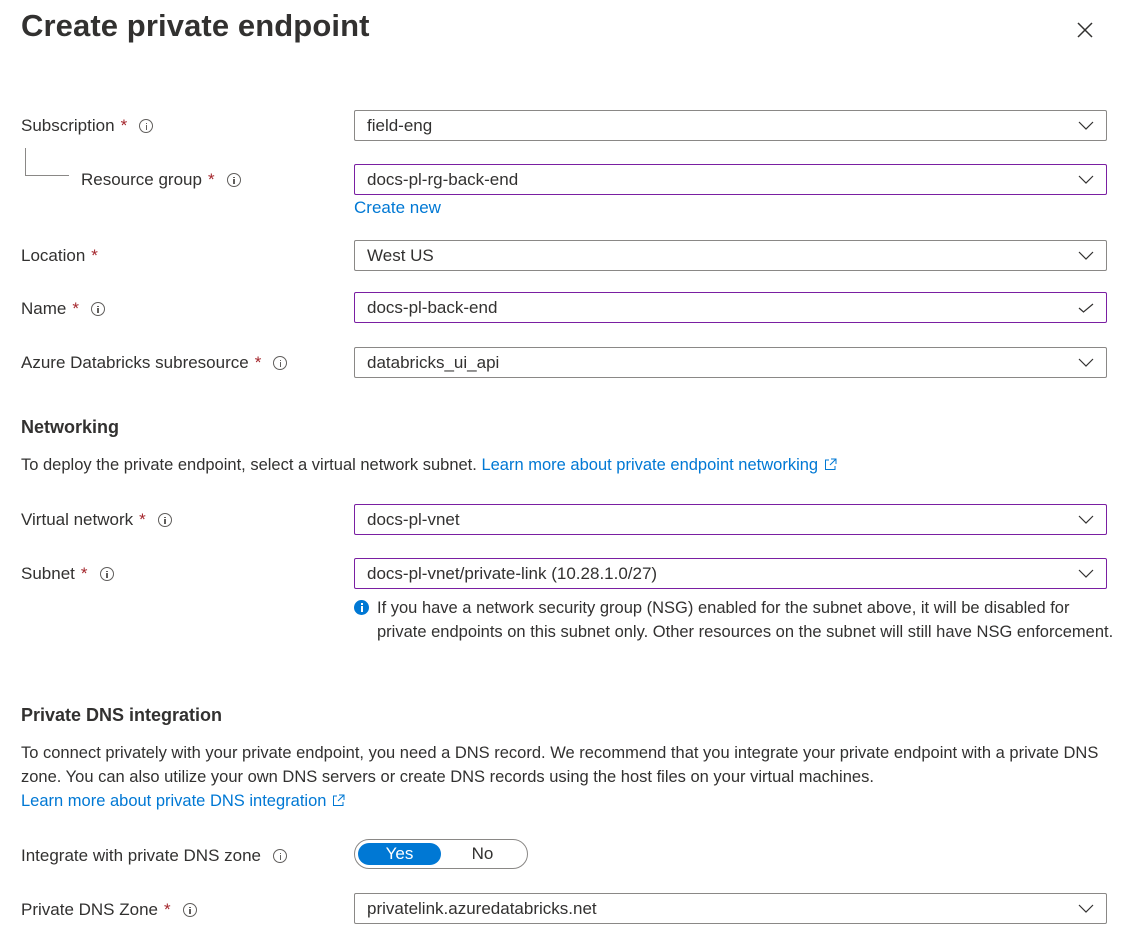 This screenshot has width=1124, height=952. What do you see at coordinates (730, 908) in the screenshot?
I see `dns-zone-dropdown: privatelink.azuredatabricks.net` at bounding box center [730, 908].